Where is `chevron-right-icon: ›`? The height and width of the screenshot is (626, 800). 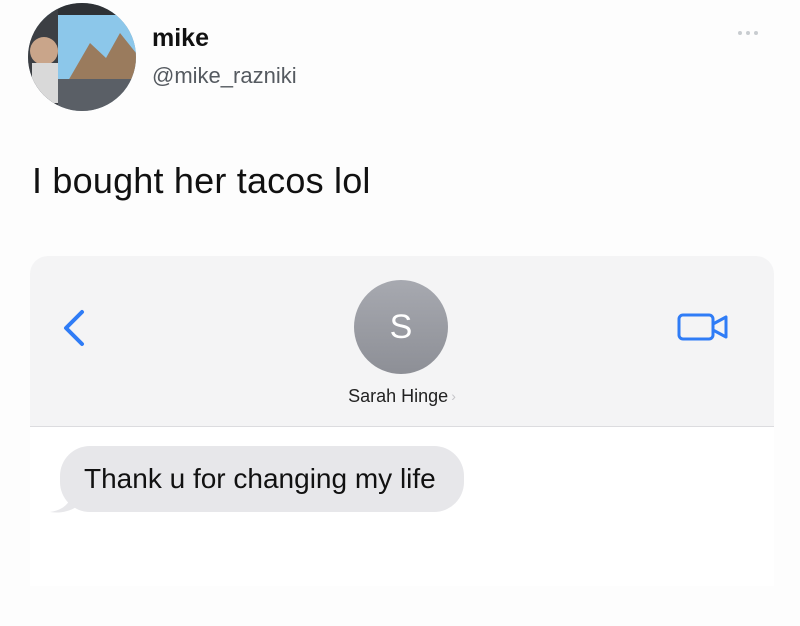
chevron-right-icon: › is located at coordinates (453, 396).